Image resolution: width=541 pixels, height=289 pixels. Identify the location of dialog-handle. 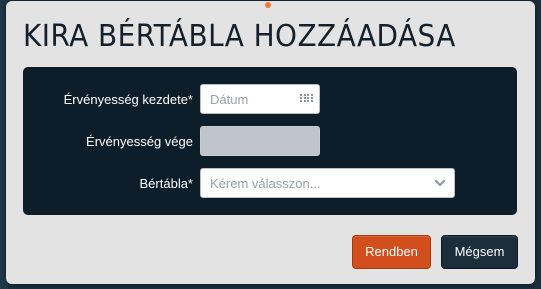
(268, 5).